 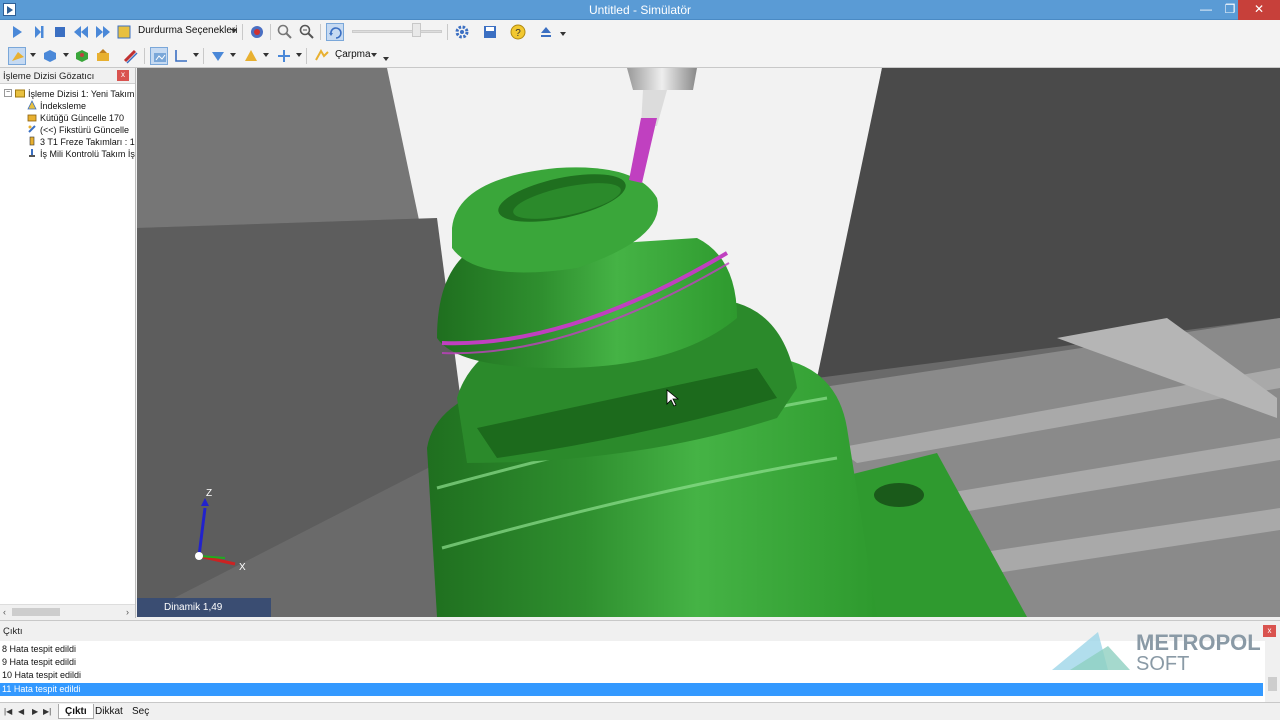 I want to click on panel-title: İşleme Dizisi Gözatıcı, so click(x=49, y=76).